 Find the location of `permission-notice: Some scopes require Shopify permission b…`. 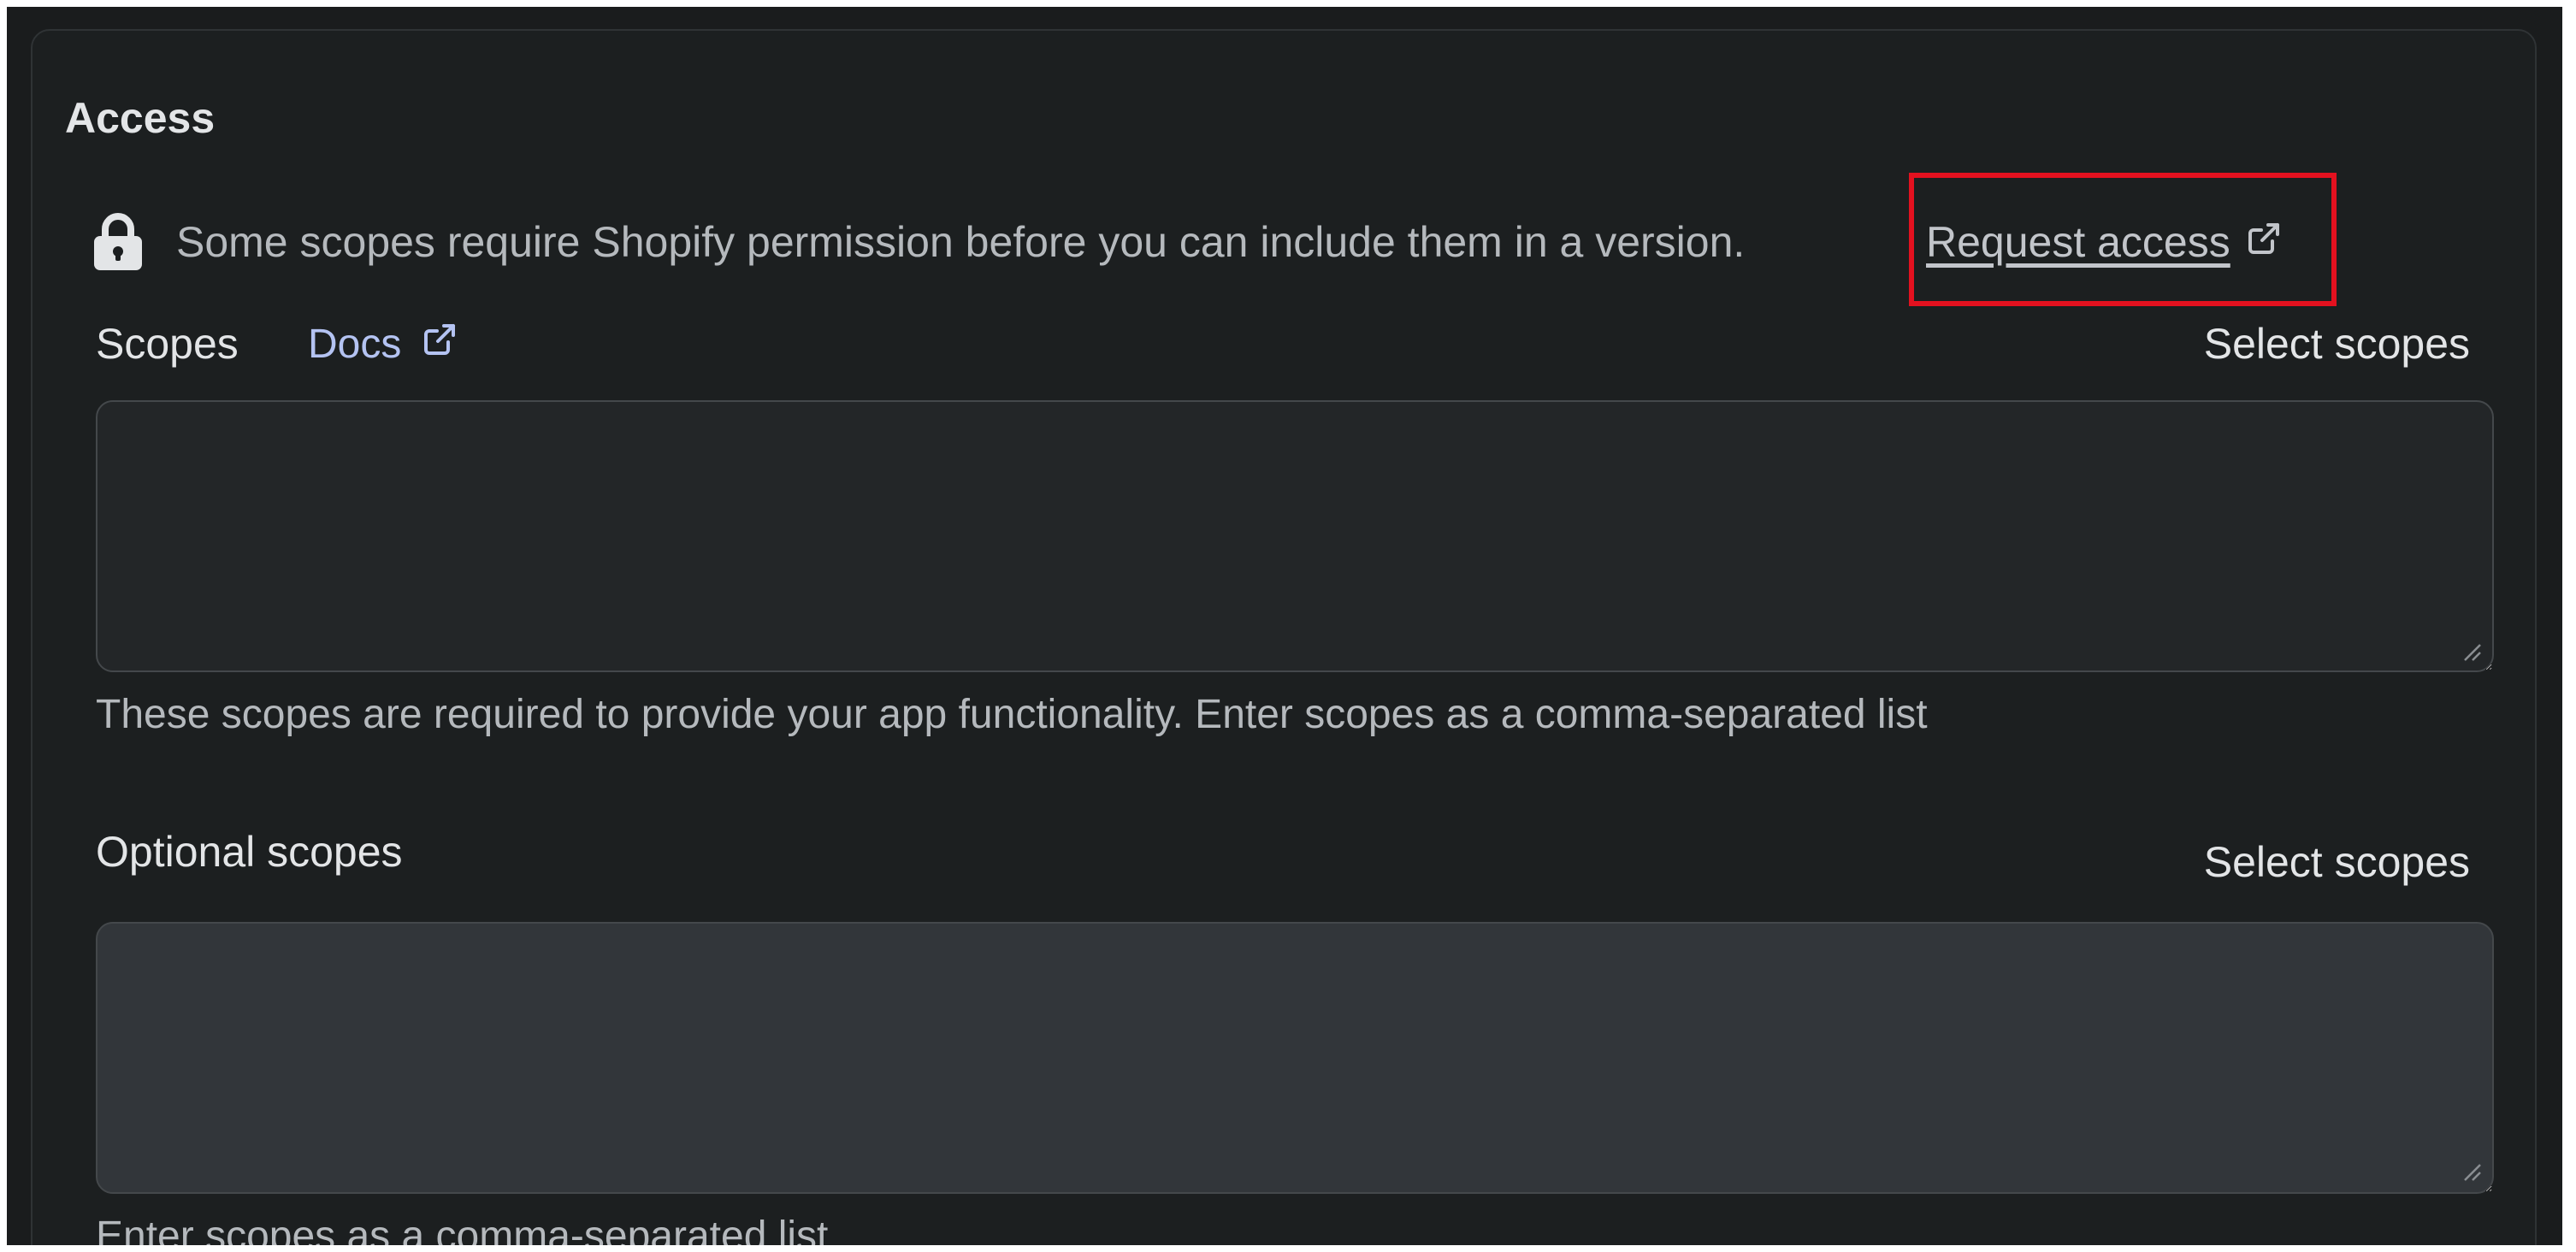

permission-notice: Some scopes require Shopify permission b… is located at coordinates (919, 242).